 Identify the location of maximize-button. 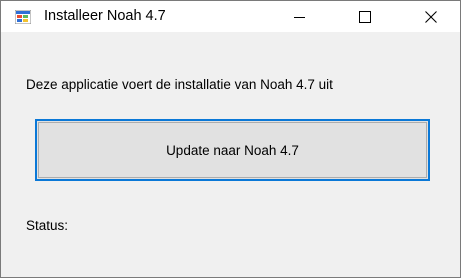
(364, 16).